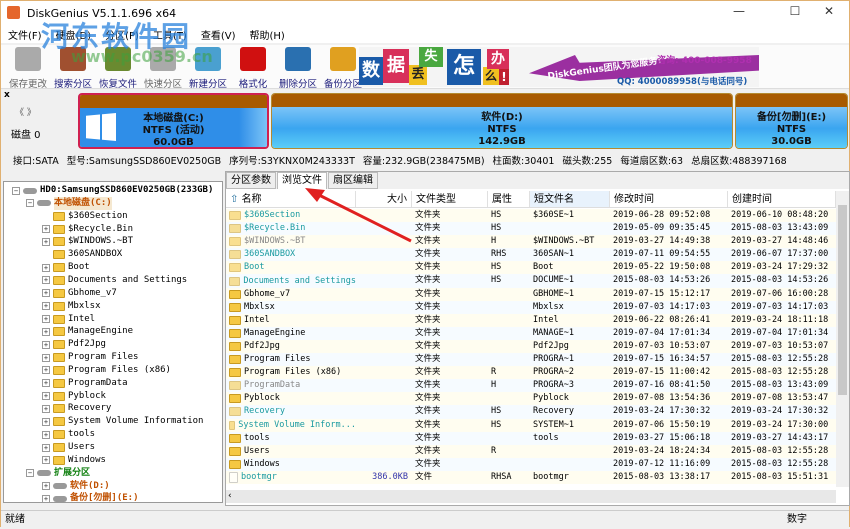  Describe the element at coordinates (173, 121) in the screenshot. I see `partition-c: 本地磁盘(C:) NTFS (活动) 60.0GB` at that location.